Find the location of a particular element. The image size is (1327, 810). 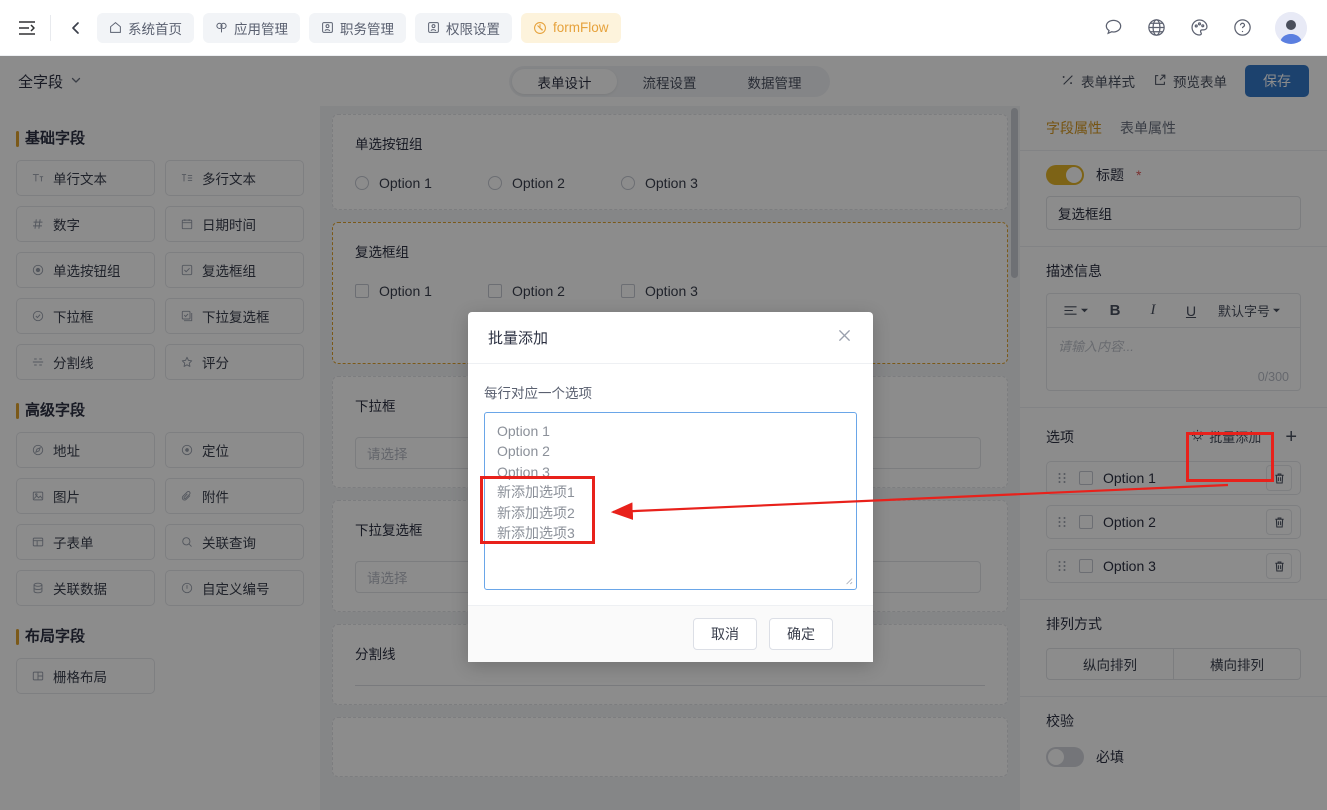

globe-icon is located at coordinates (1156, 27).